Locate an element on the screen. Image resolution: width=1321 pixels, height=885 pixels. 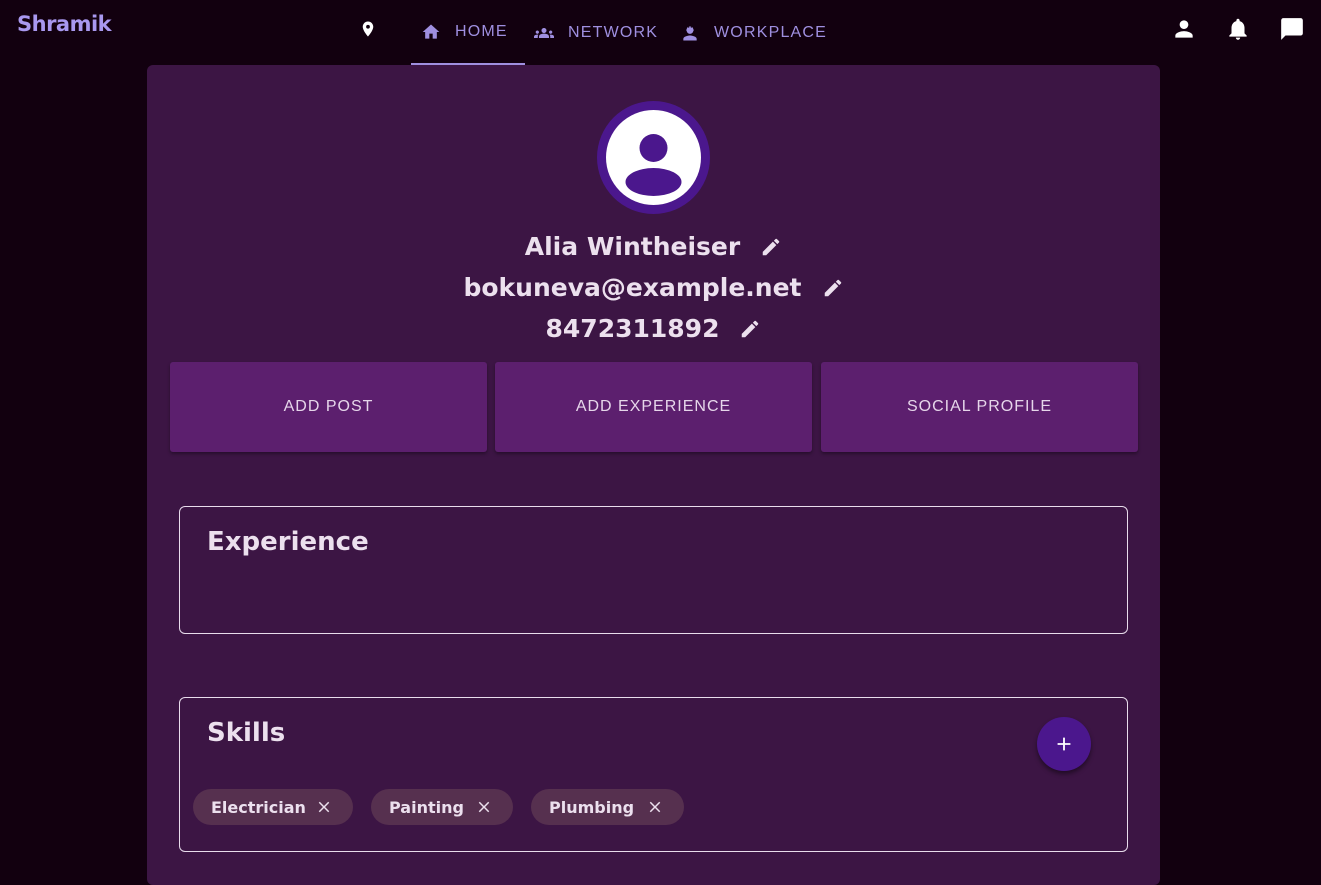
profile-email-row: bokuneva@example.net is located at coordinates (653, 287).